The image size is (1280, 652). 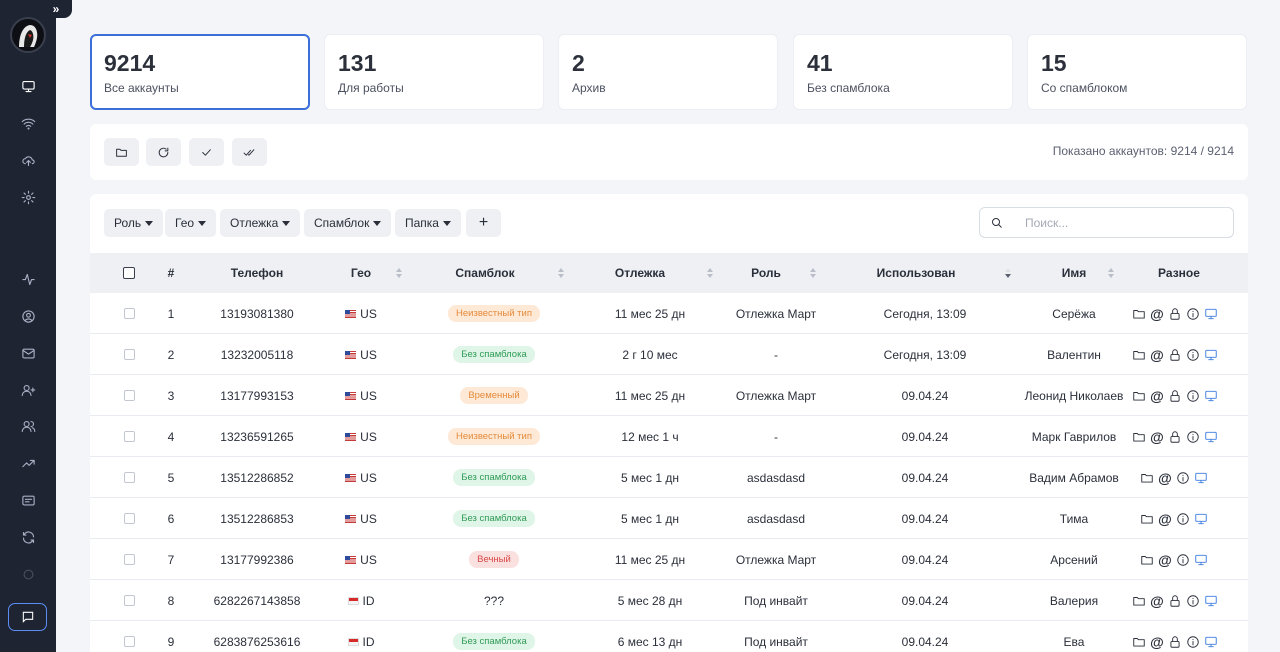 I want to click on sidebar-item-profile, so click(x=28, y=316).